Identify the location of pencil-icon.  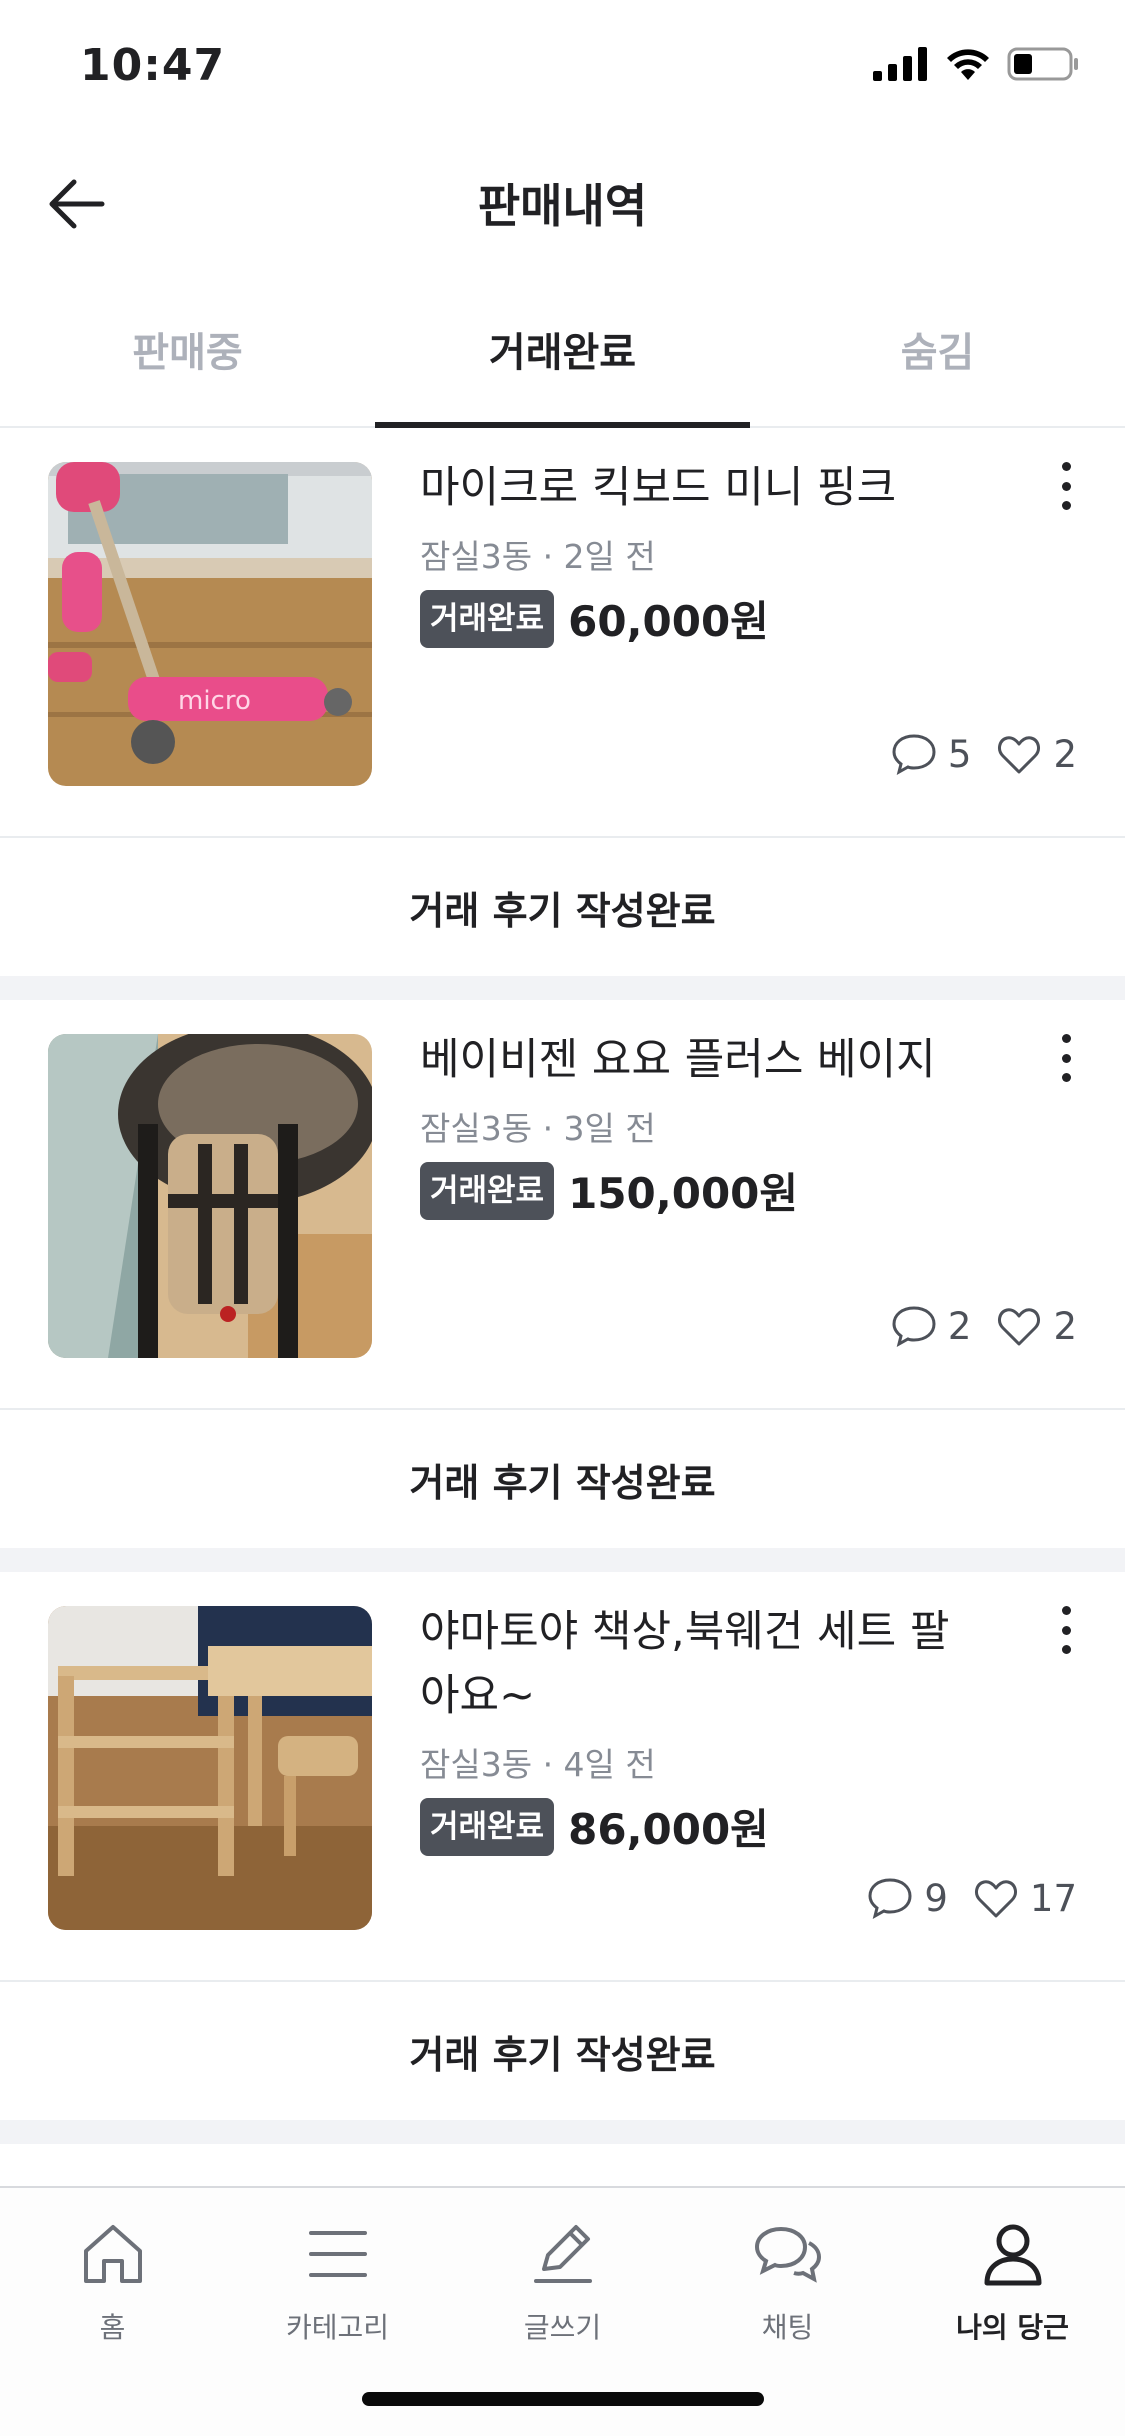
(563, 2254).